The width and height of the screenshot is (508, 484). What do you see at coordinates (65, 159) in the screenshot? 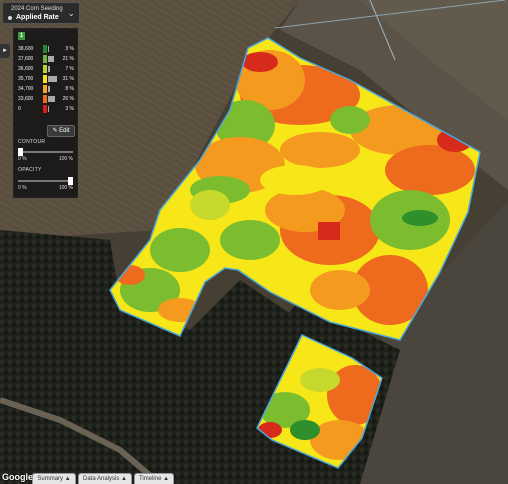
I see `contour-max: 100 %` at bounding box center [65, 159].